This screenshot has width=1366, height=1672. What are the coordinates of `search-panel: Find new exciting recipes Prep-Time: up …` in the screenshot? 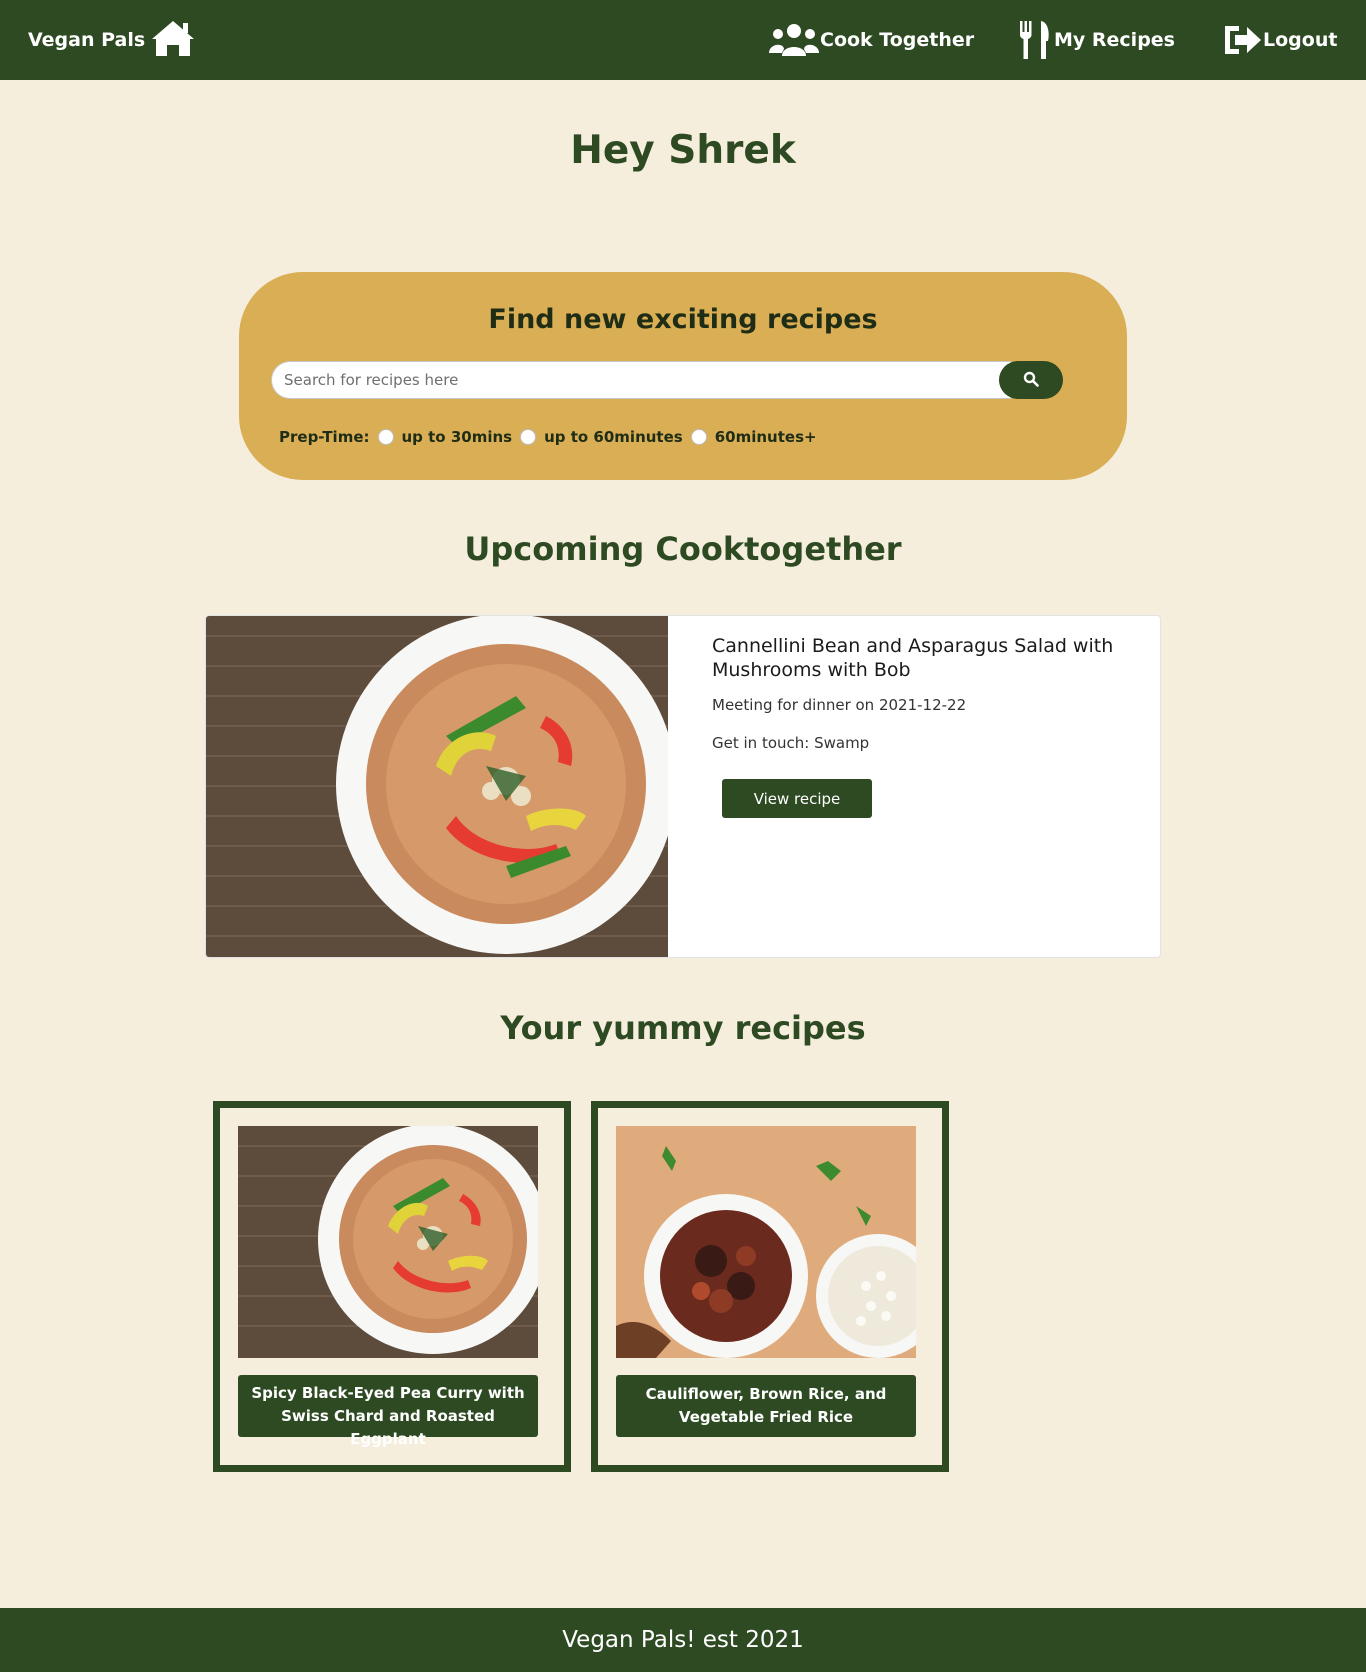 It's located at (683, 376).